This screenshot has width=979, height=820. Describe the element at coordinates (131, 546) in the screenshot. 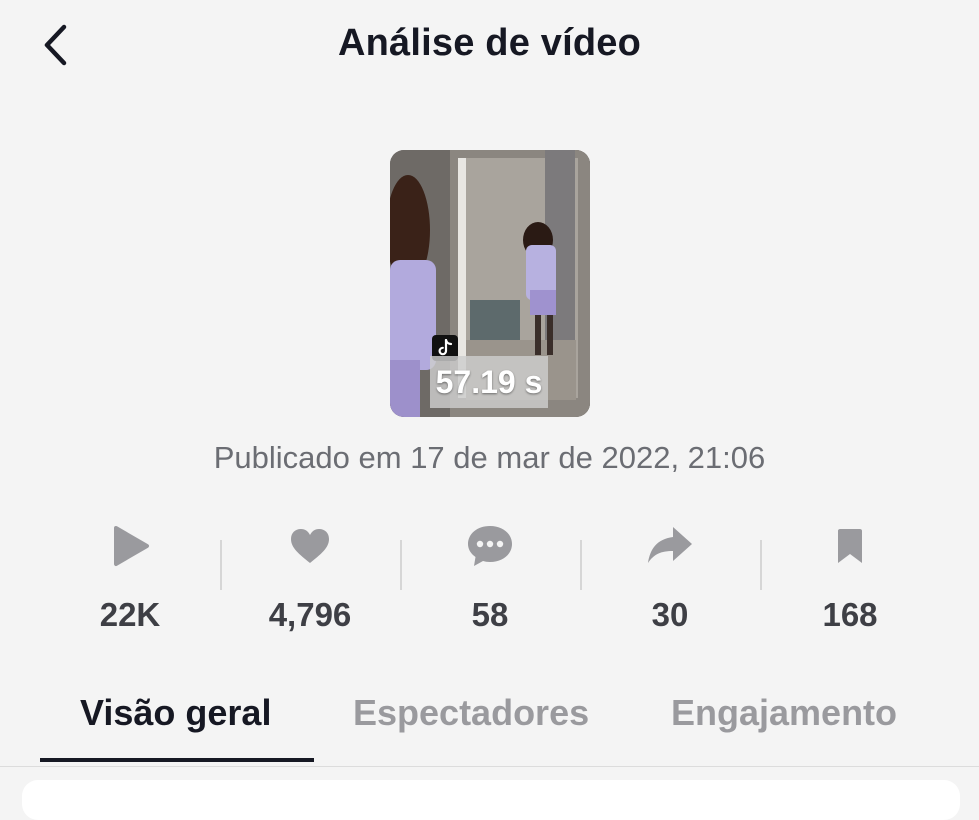

I see `play-icon` at that location.